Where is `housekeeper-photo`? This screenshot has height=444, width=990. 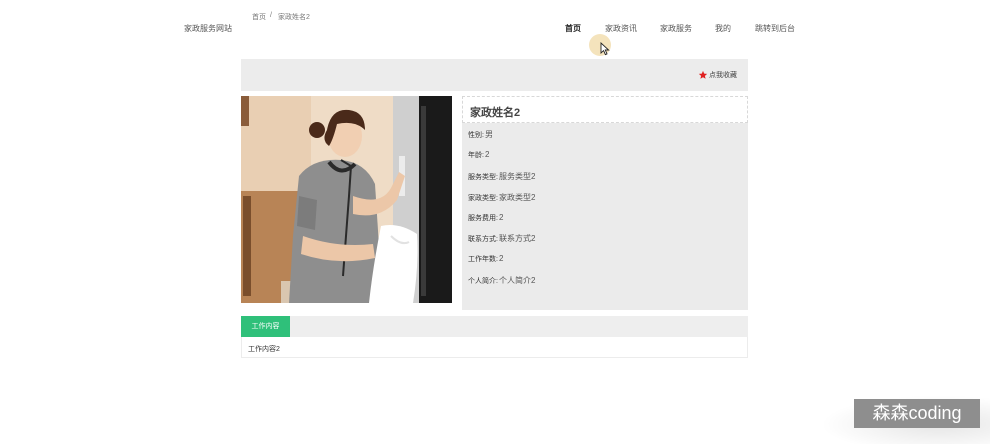 housekeeper-photo is located at coordinates (346, 199).